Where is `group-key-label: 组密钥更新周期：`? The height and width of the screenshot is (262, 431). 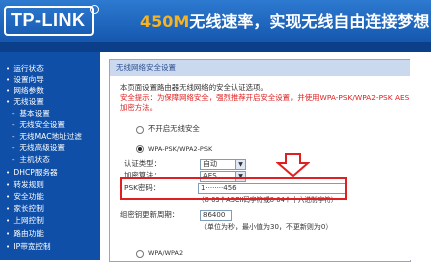 group-key-label: 组密钥更新周期： is located at coordinates (150, 214).